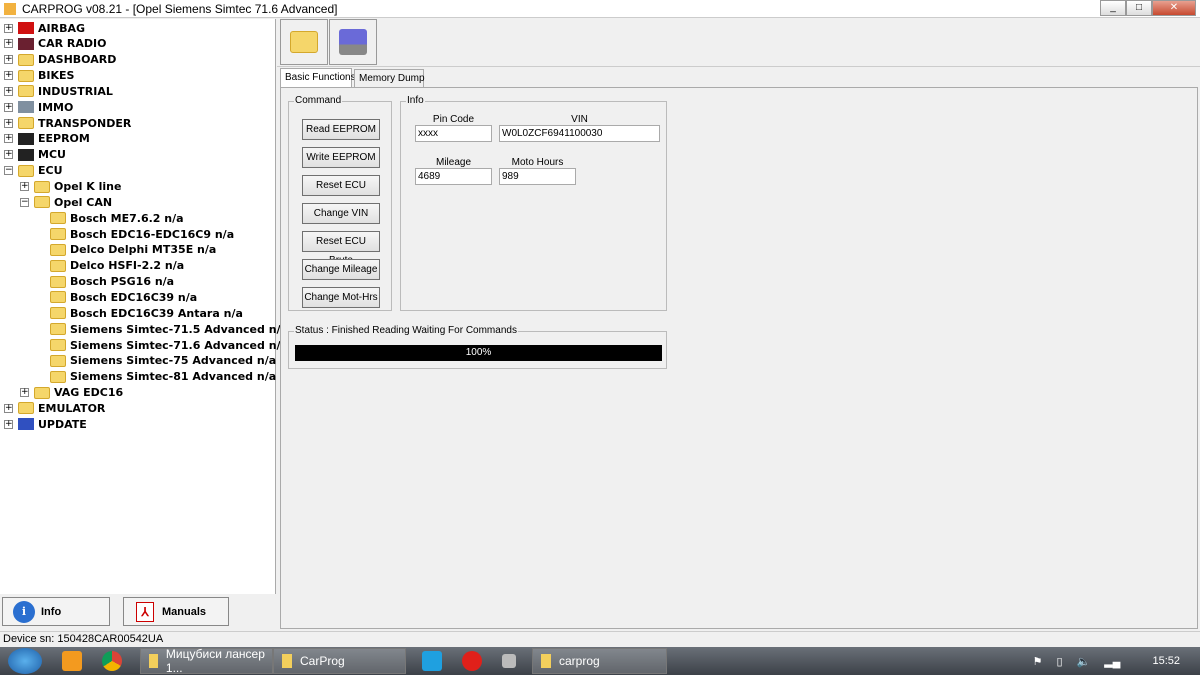  What do you see at coordinates (152, 234) in the screenshot?
I see `tree-item-label: Bosch EDC16-EDC16C9 n/a` at bounding box center [152, 234].